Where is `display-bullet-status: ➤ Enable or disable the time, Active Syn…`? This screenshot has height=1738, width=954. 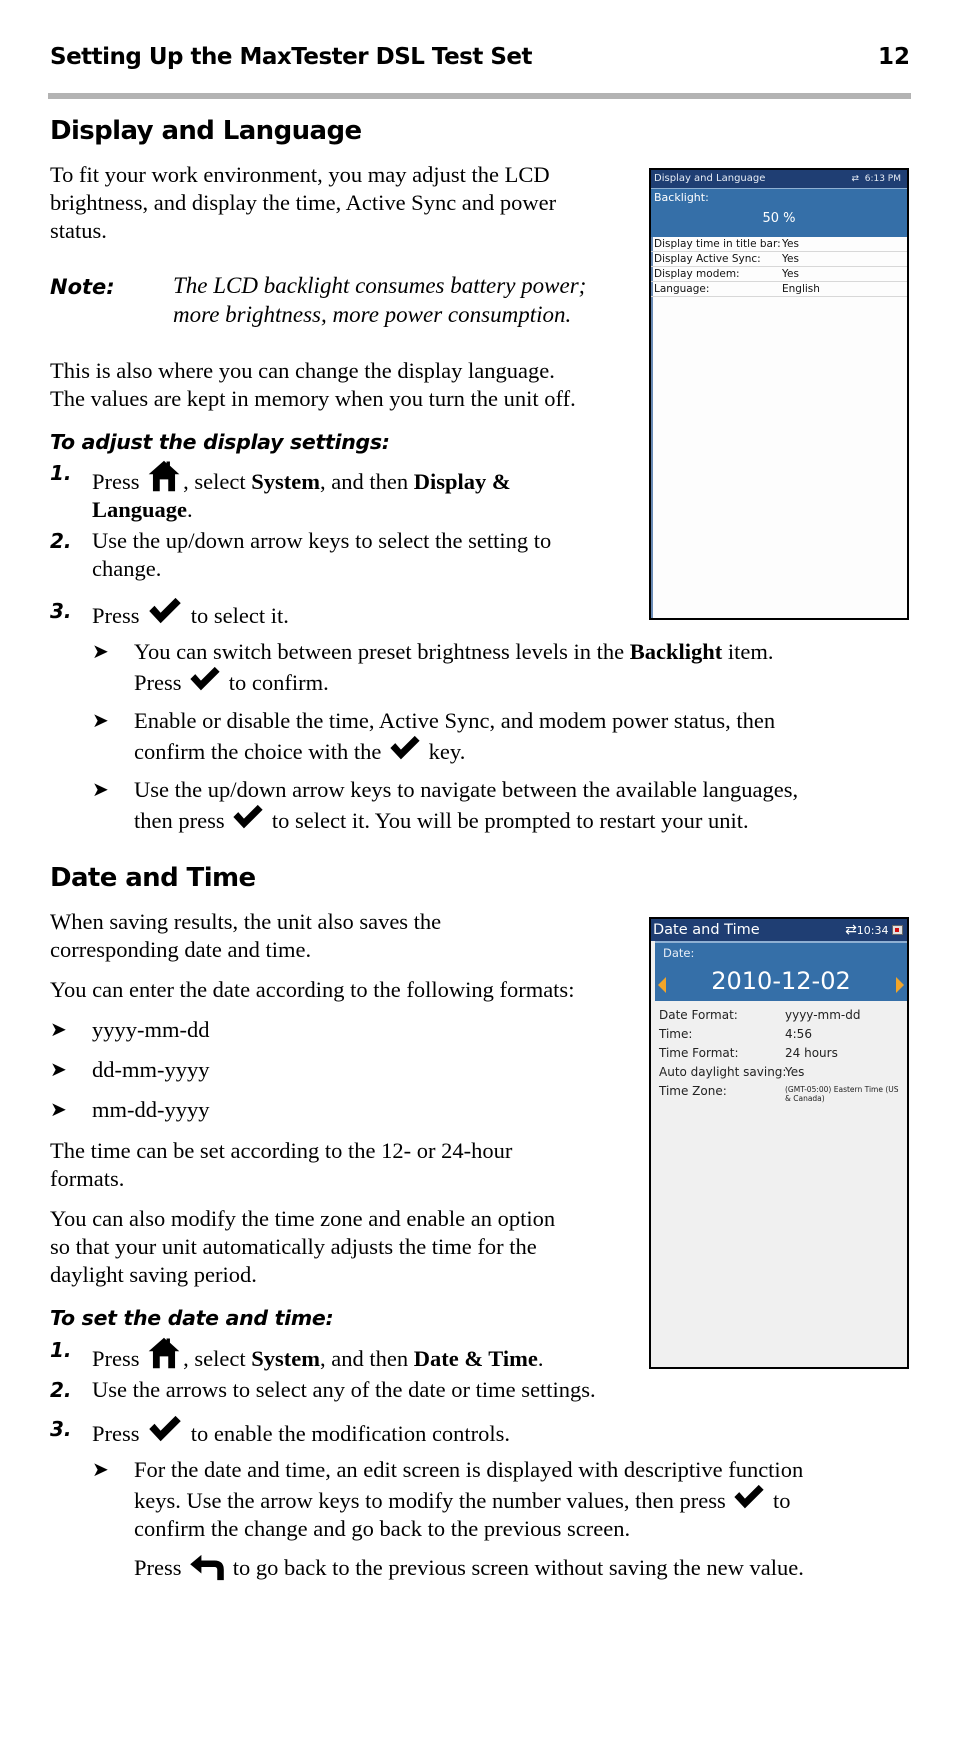
display-bullet-status: ➤ Enable or disable the time, Active Syn… is located at coordinates (502, 737).